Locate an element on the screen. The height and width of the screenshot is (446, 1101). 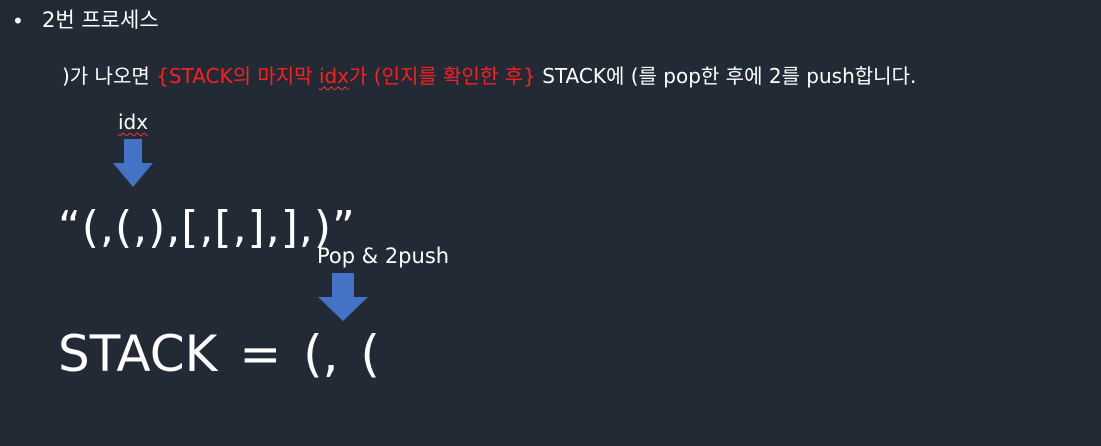
idx-label-text: idx is located at coordinates (133, 122).